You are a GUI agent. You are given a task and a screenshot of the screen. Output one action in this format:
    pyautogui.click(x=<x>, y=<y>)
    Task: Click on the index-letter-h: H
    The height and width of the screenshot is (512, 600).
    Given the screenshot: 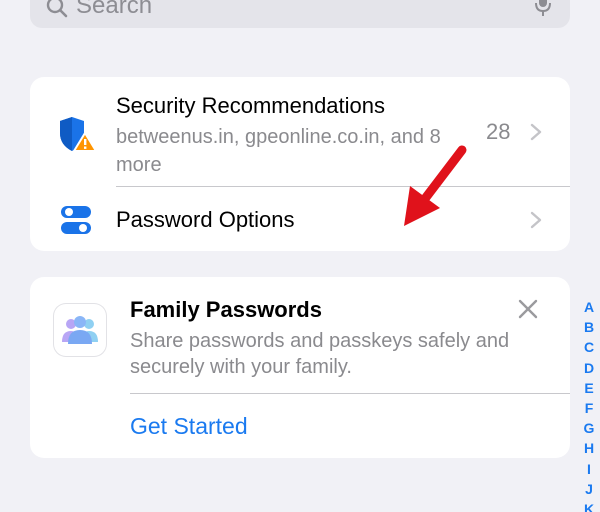 What is the action you would take?
    pyautogui.click(x=589, y=448)
    